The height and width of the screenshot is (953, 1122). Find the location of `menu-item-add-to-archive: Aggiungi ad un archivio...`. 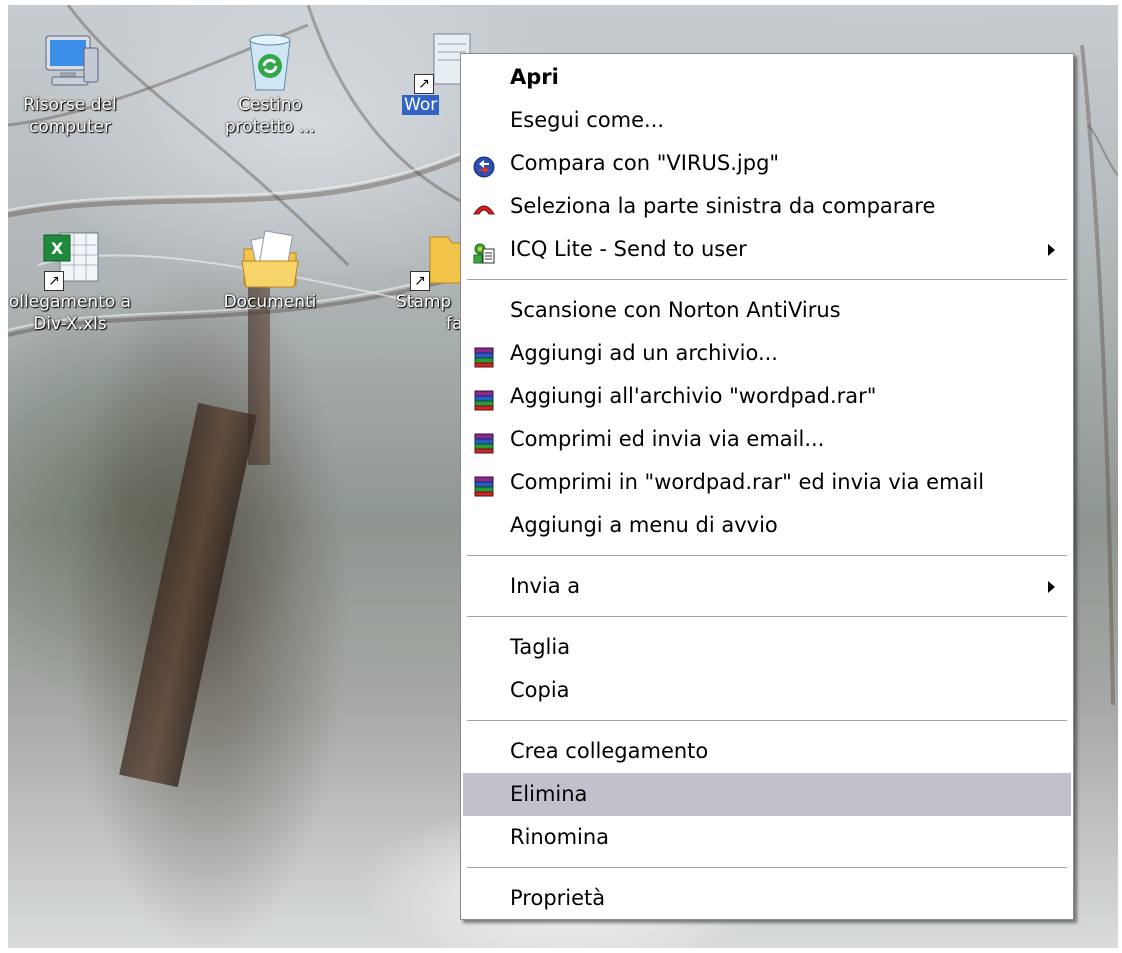

menu-item-add-to-archive: Aggiungi ad un archivio... is located at coordinates (767, 353).